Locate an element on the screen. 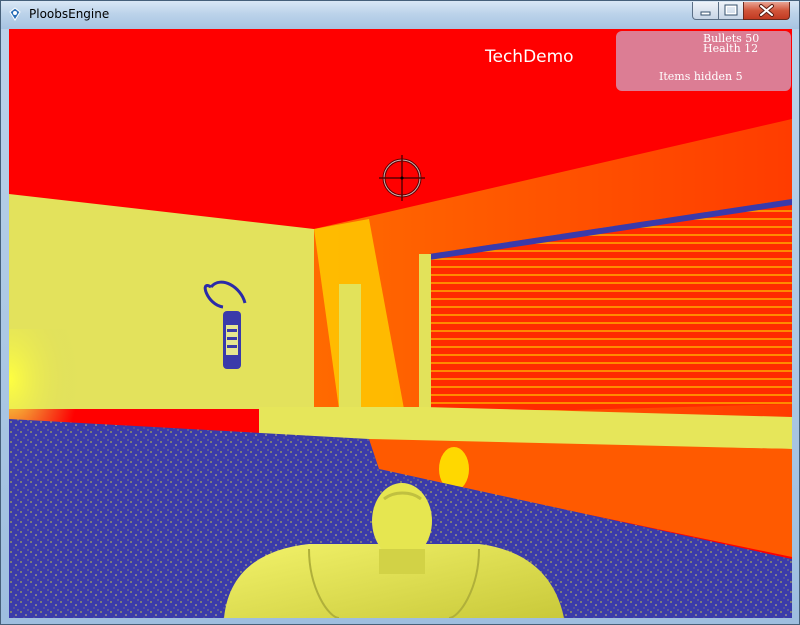  window-title: PloobsEngine is located at coordinates (69, 14).